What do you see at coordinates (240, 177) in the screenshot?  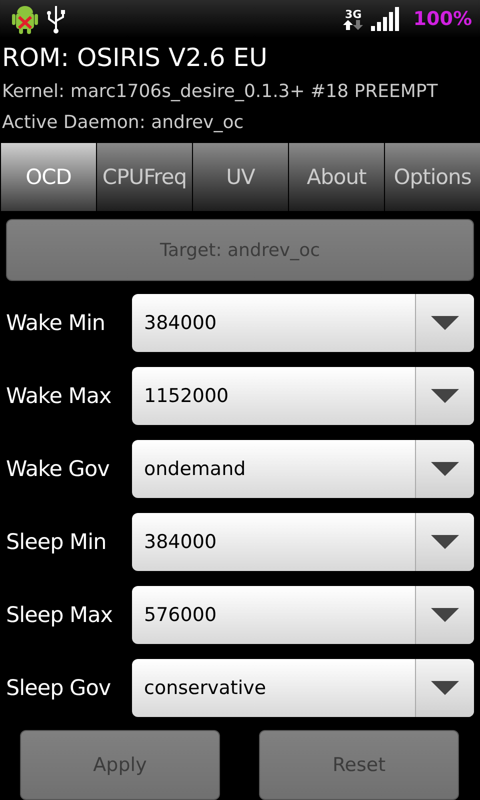 I see `tab: UV` at bounding box center [240, 177].